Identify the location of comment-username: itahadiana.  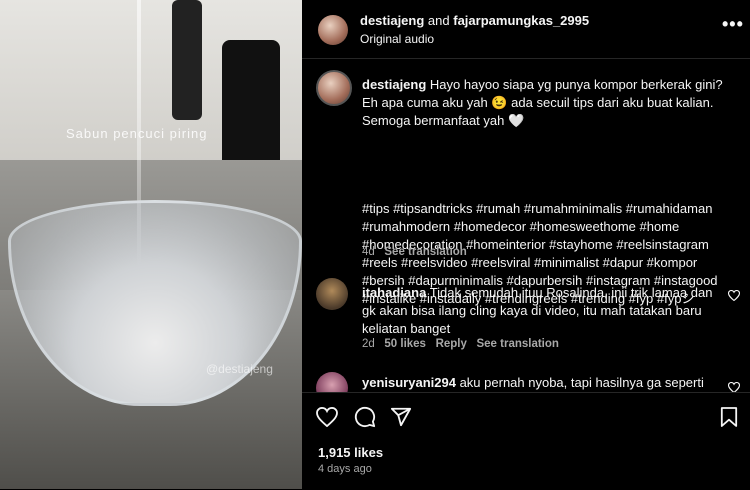
(394, 292).